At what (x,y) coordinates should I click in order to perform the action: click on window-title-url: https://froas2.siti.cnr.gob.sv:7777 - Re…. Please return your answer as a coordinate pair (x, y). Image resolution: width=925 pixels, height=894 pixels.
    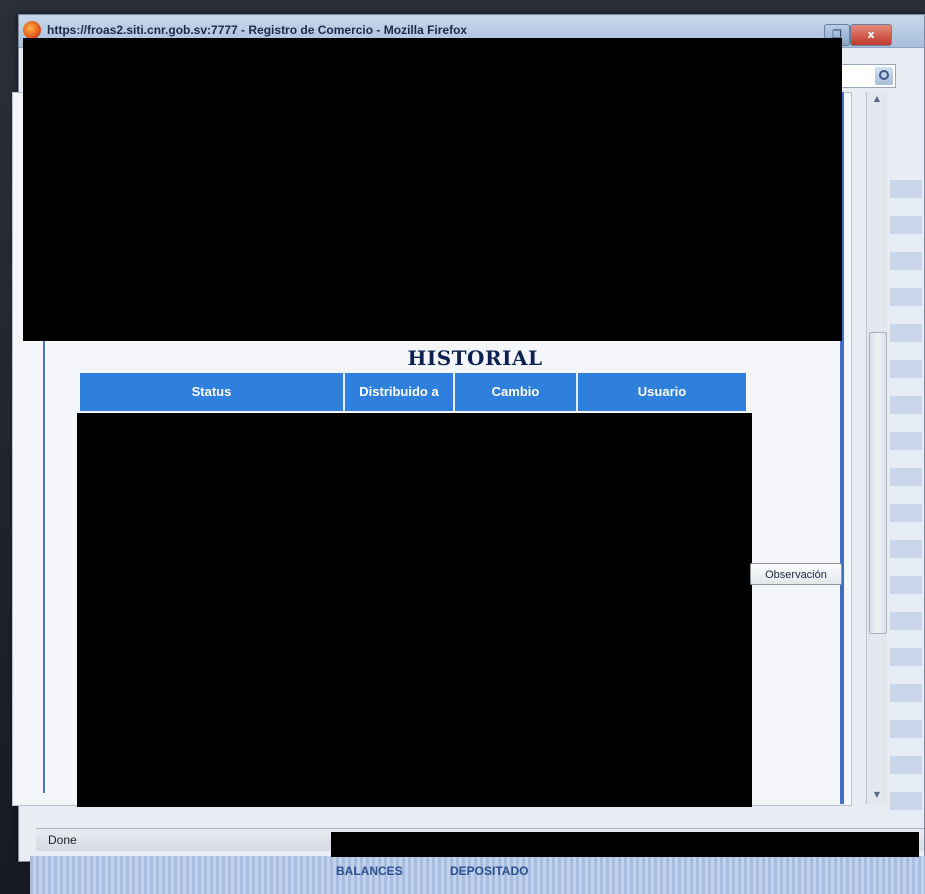
    Looking at the image, I should click on (257, 30).